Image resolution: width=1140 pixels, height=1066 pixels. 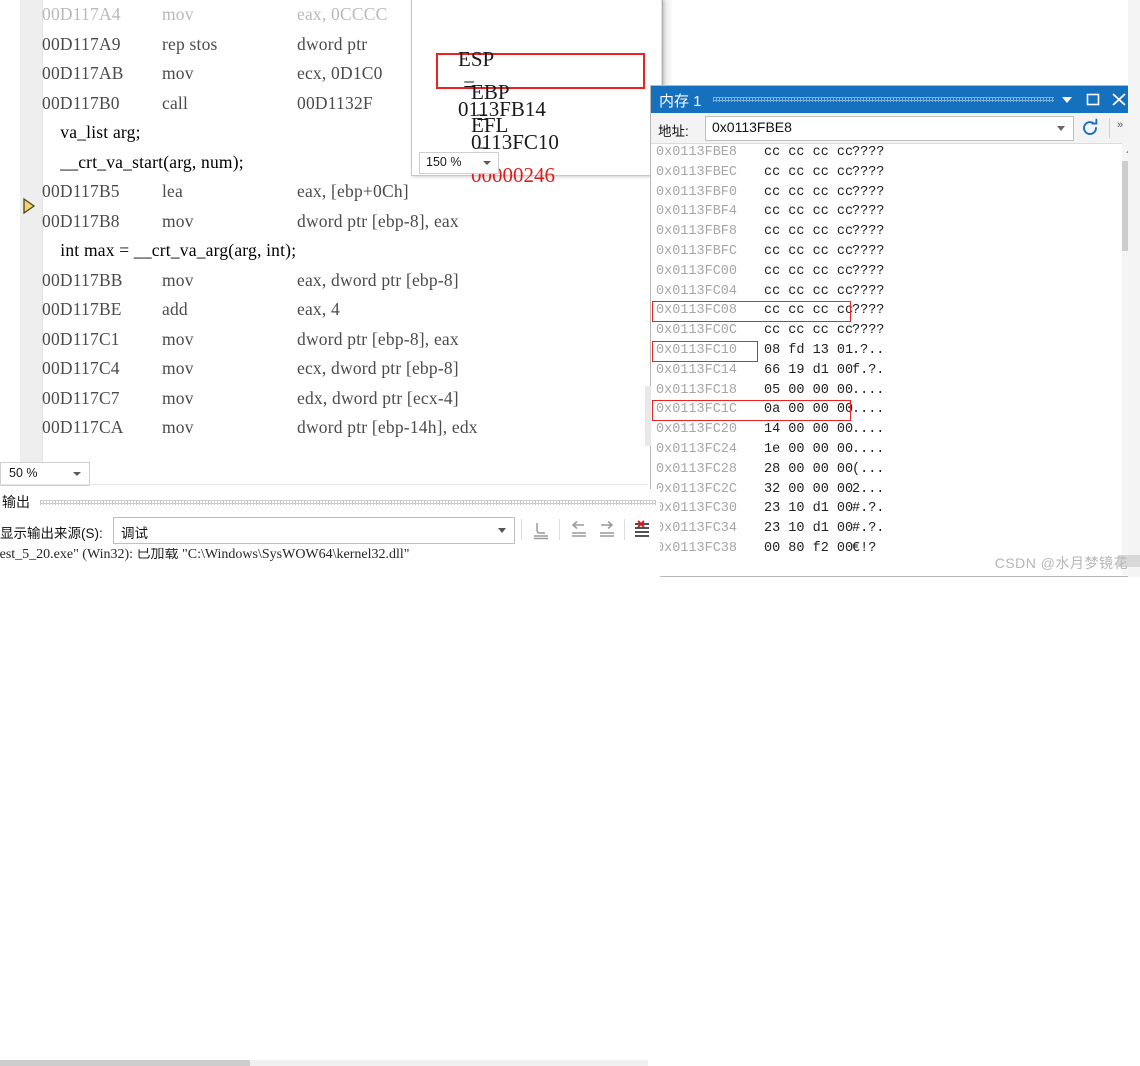 What do you see at coordinates (607, 529) in the screenshot?
I see `navigate-forward-icon` at bounding box center [607, 529].